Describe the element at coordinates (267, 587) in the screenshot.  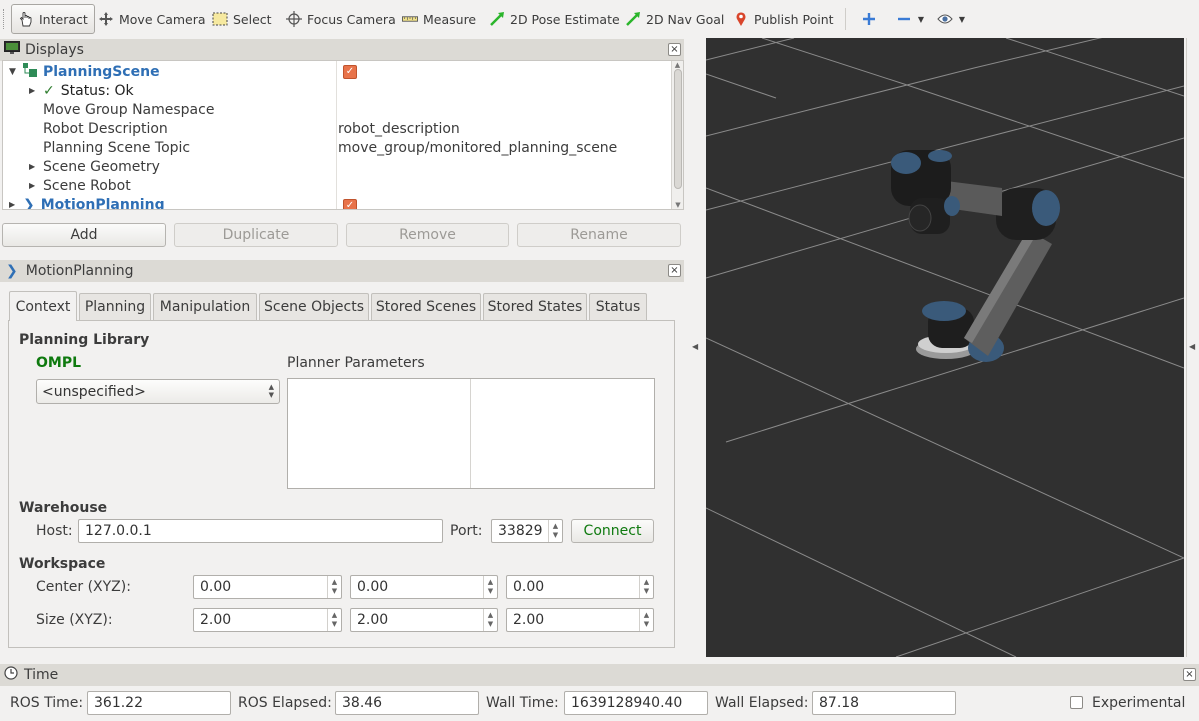
I see `center-x-spinbox: 0.00 ▲ ▼` at that location.